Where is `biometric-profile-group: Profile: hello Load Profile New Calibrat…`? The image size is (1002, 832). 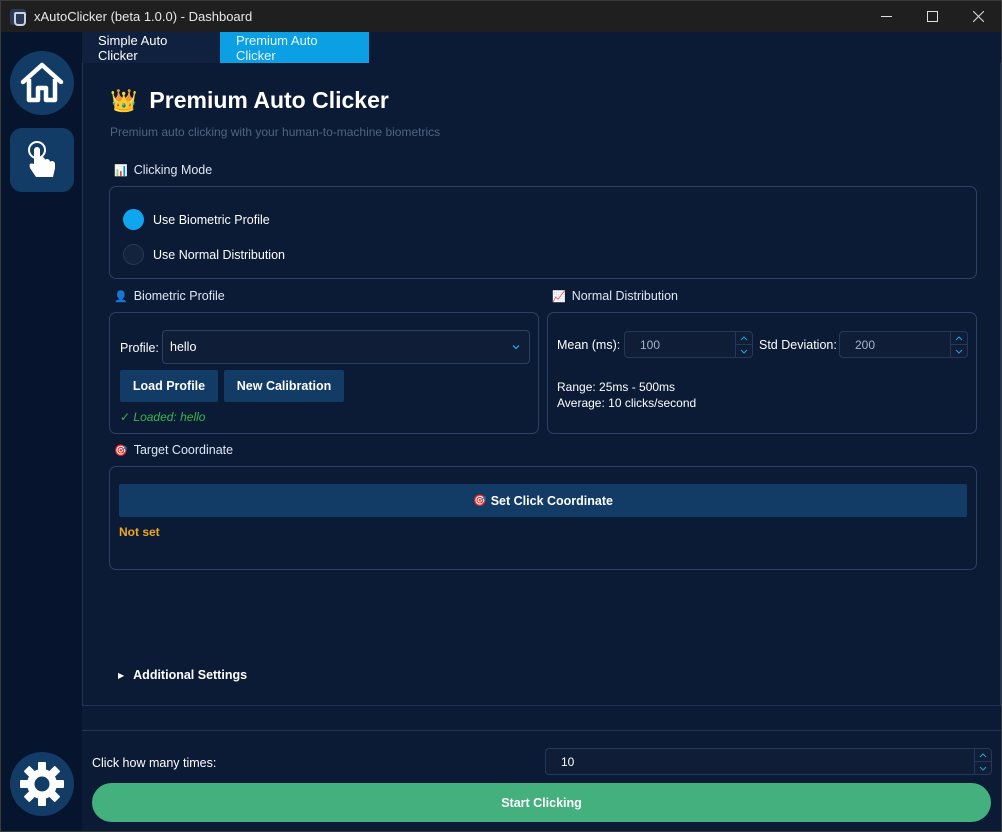 biometric-profile-group: Profile: hello Load Profile New Calibrat… is located at coordinates (324, 373).